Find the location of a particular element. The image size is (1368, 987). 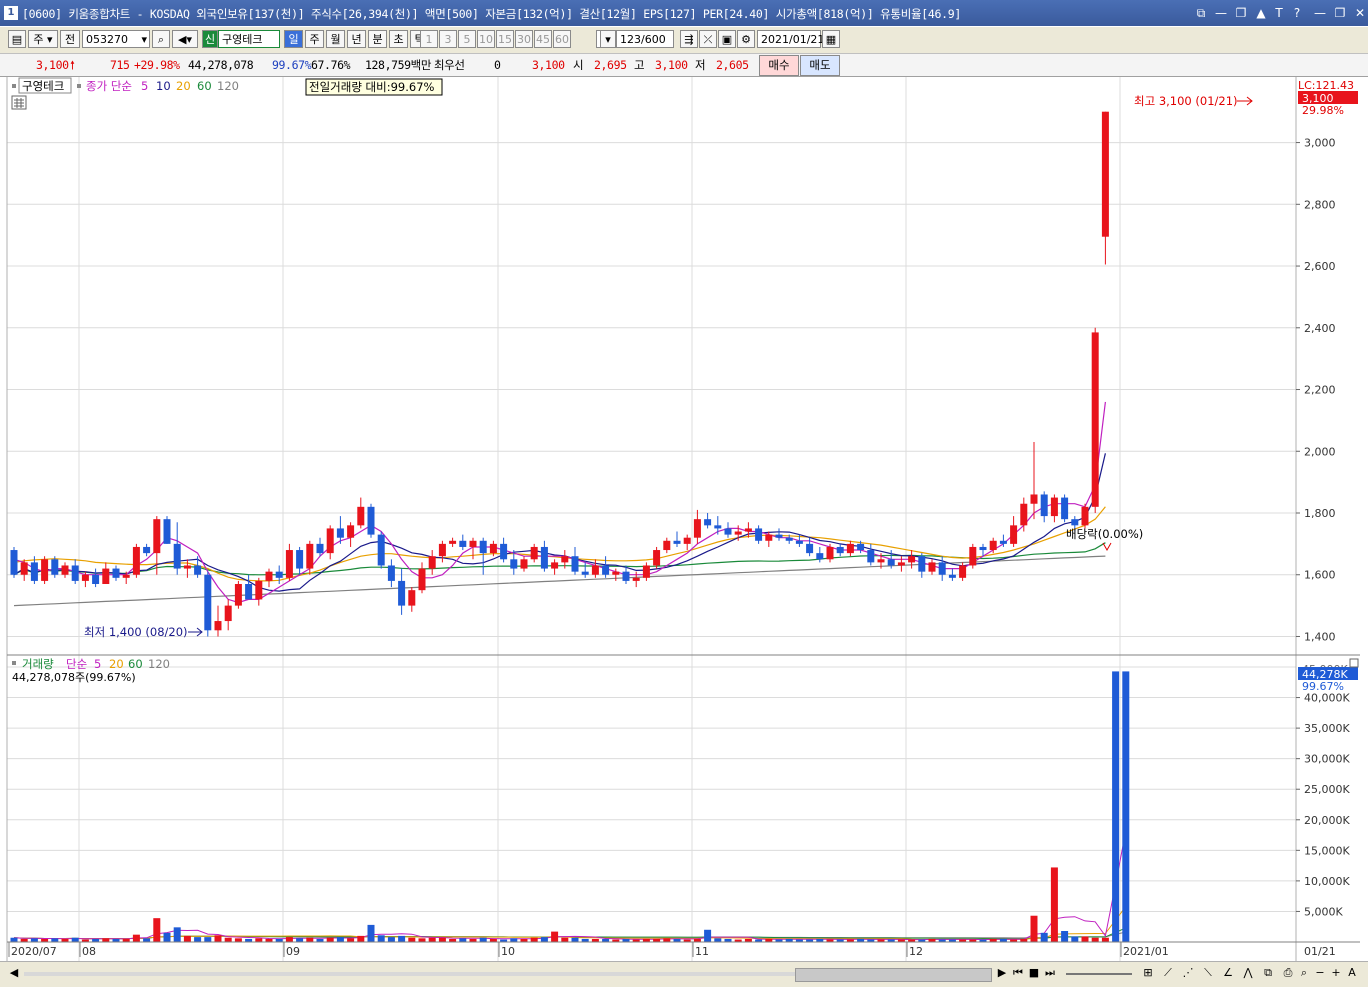

help-icon: ? is located at coordinates (1297, 13).